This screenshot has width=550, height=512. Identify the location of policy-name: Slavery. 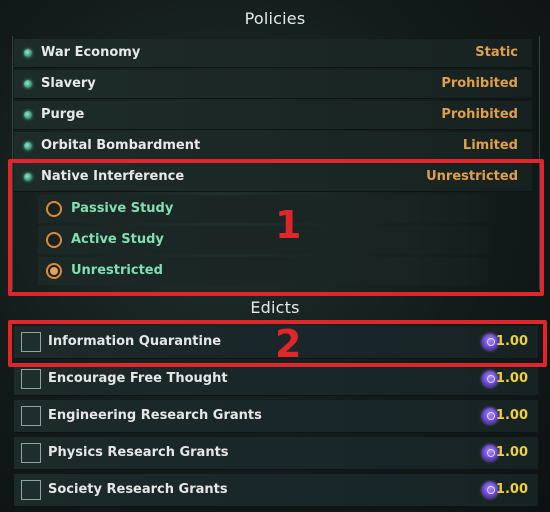
(68, 83).